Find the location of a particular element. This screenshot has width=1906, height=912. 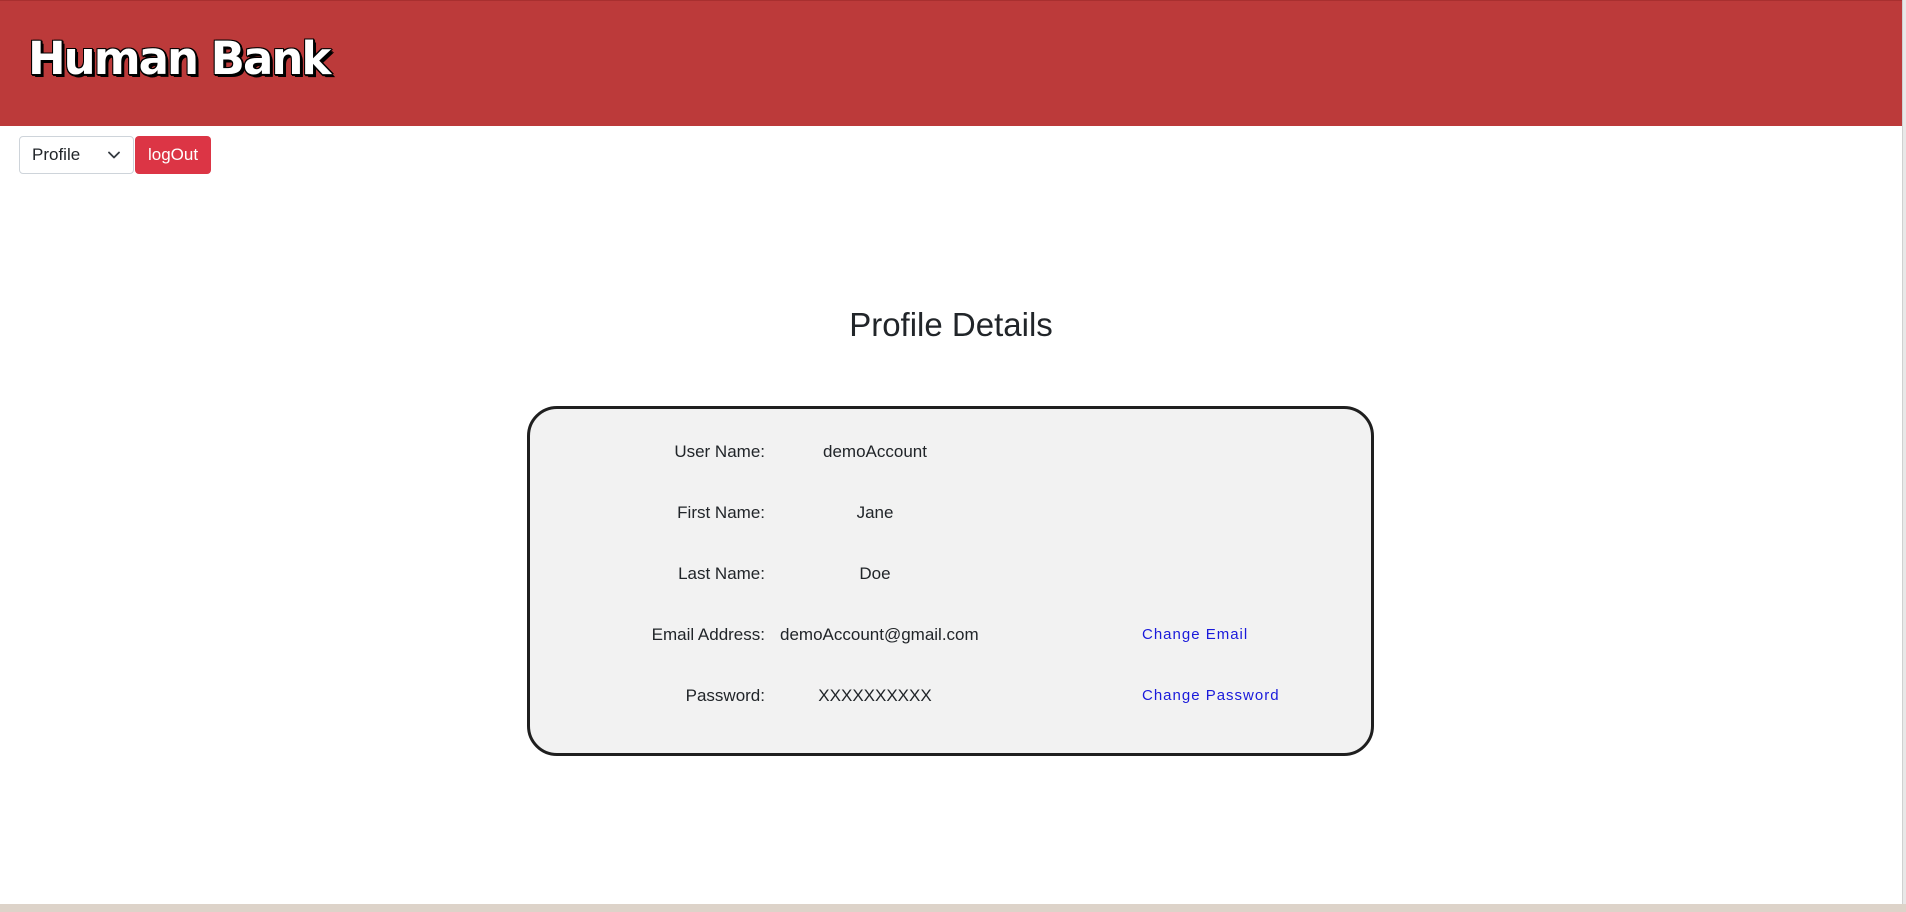

user-name-value: demoAccount is located at coordinates (875, 451).